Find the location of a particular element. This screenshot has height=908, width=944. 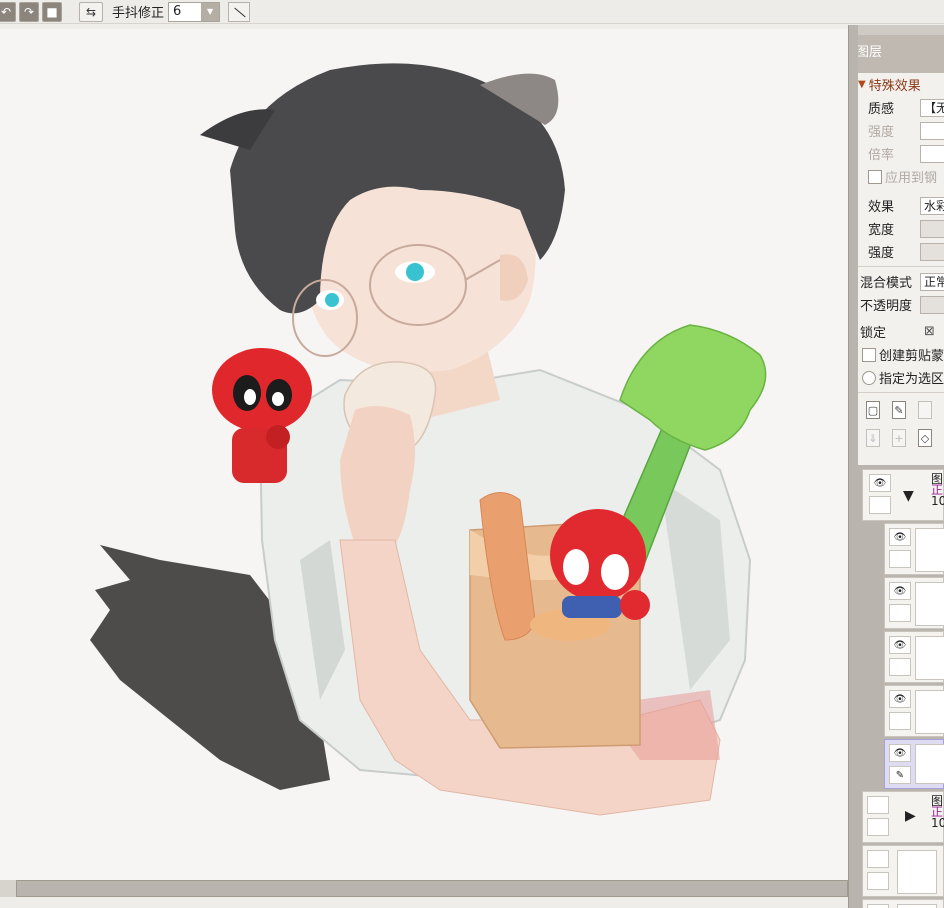

effect-label: 效果 is located at coordinates (881, 207).